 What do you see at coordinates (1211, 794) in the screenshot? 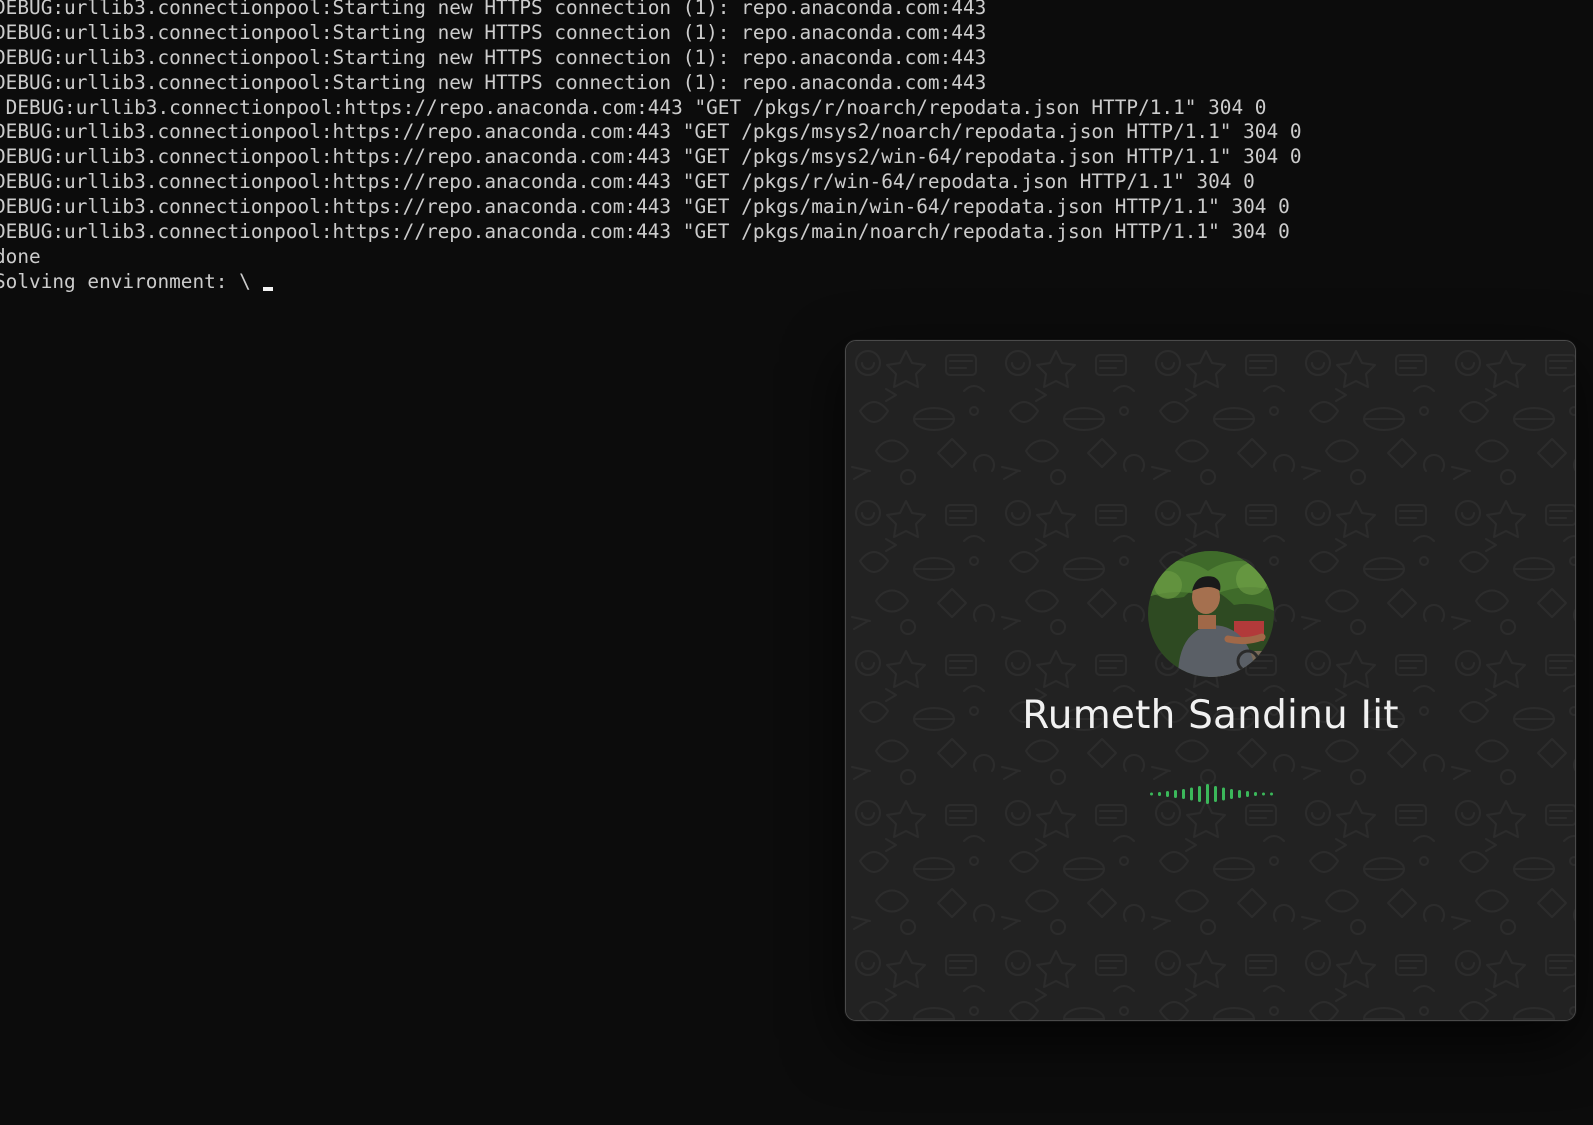
I see `audio-waveform-icon` at bounding box center [1211, 794].